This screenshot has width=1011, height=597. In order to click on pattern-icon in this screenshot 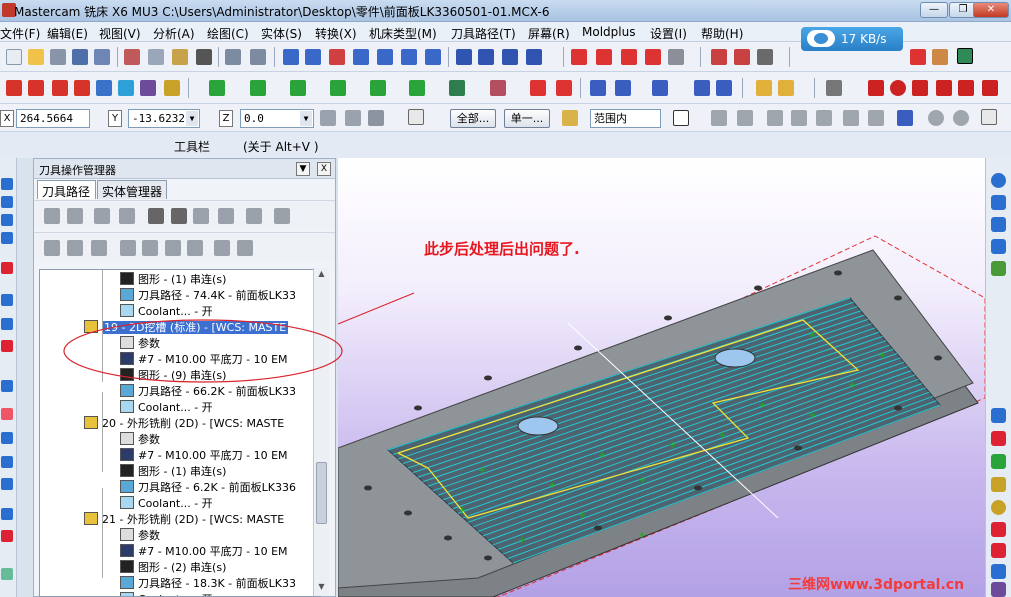, I will do `click(172, 88)`.